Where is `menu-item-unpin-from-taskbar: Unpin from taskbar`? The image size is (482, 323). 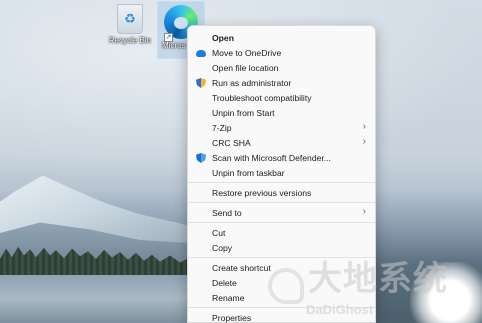 menu-item-unpin-from-taskbar: Unpin from taskbar is located at coordinates (281, 172).